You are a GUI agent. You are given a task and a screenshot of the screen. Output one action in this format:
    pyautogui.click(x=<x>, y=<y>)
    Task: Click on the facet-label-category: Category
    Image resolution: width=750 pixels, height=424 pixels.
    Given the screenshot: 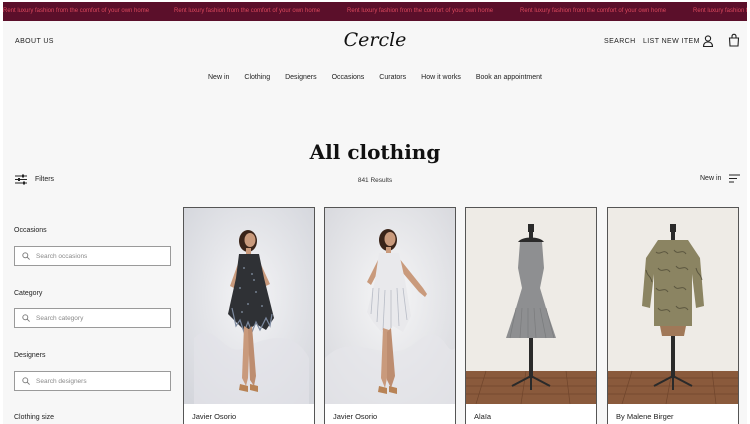 What is the action you would take?
    pyautogui.click(x=28, y=293)
    